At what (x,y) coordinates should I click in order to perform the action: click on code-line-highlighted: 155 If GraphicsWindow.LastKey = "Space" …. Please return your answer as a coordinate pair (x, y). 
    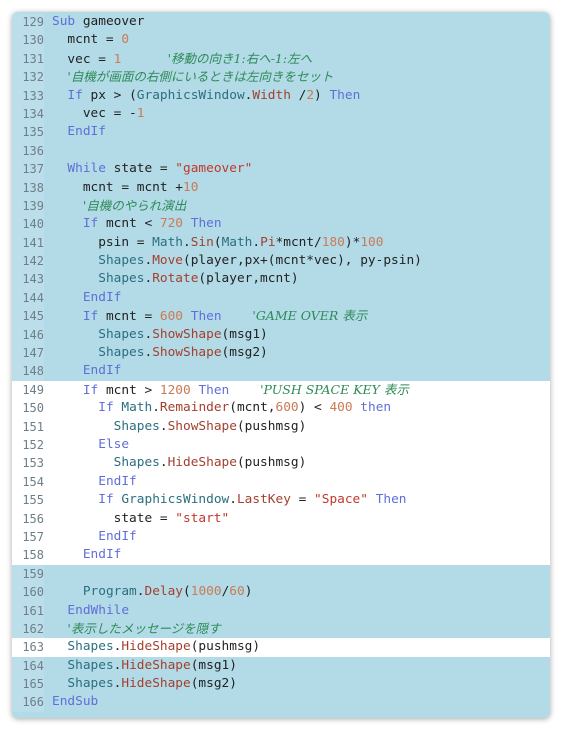
    Looking at the image, I should click on (281, 500).